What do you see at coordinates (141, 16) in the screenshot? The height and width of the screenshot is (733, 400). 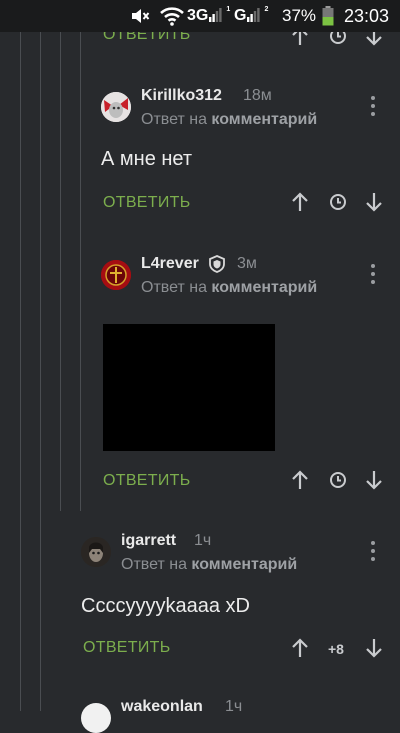 I see `mute-icon` at bounding box center [141, 16].